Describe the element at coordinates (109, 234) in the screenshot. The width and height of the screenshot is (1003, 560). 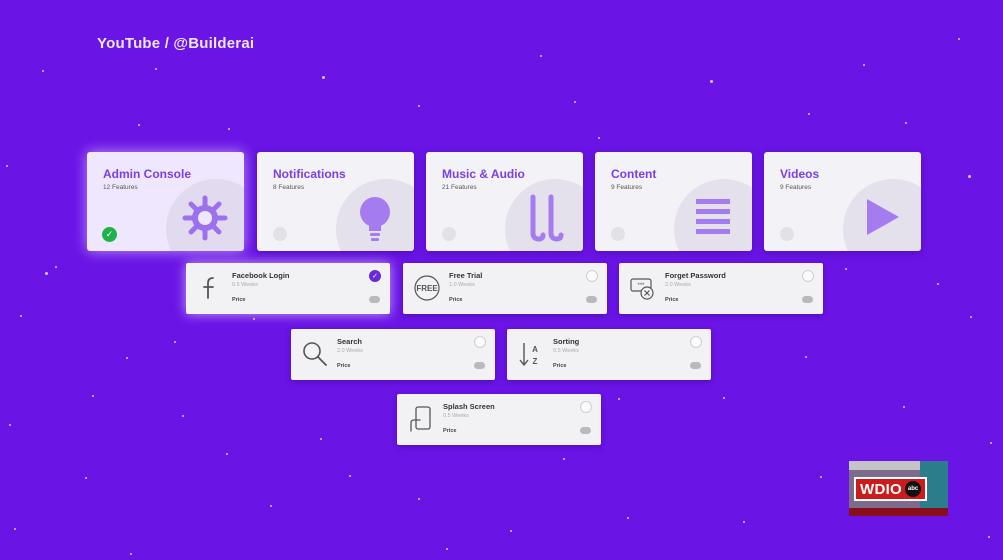
I see `check-icon: ✓` at that location.